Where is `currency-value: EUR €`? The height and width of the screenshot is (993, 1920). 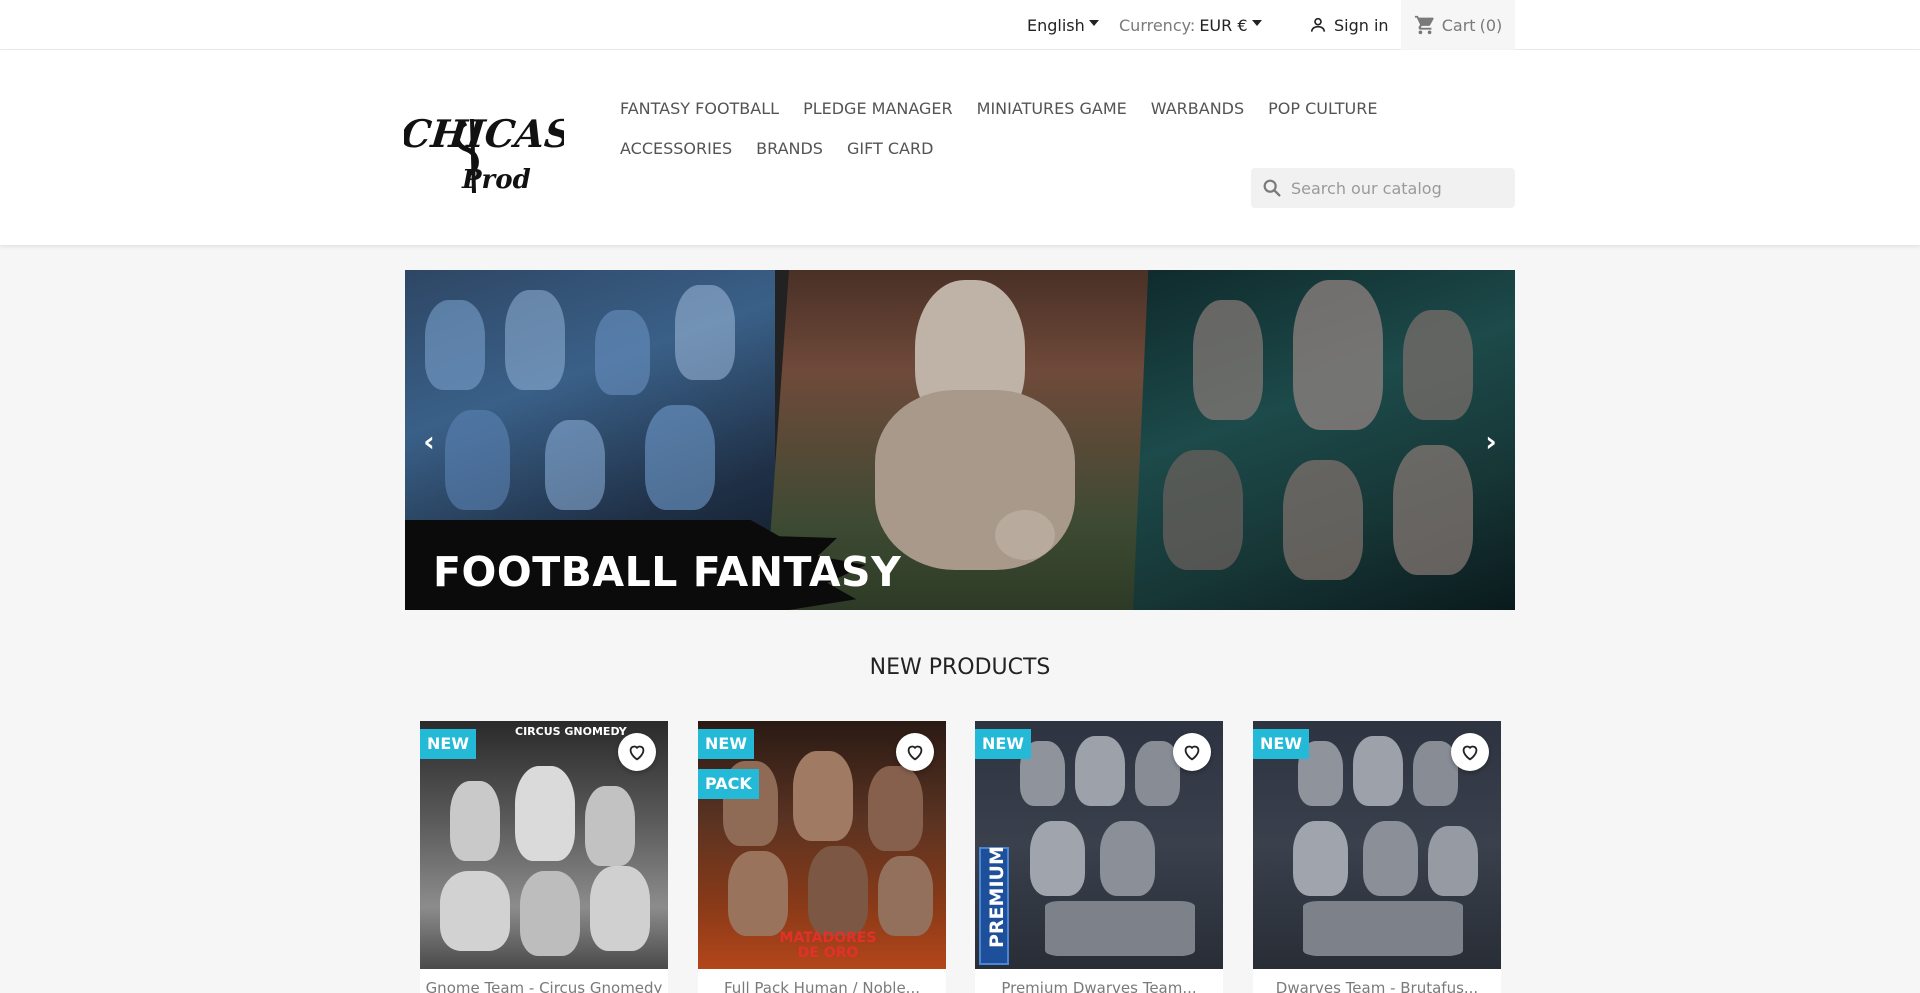
currency-value: EUR € is located at coordinates (1223, 25).